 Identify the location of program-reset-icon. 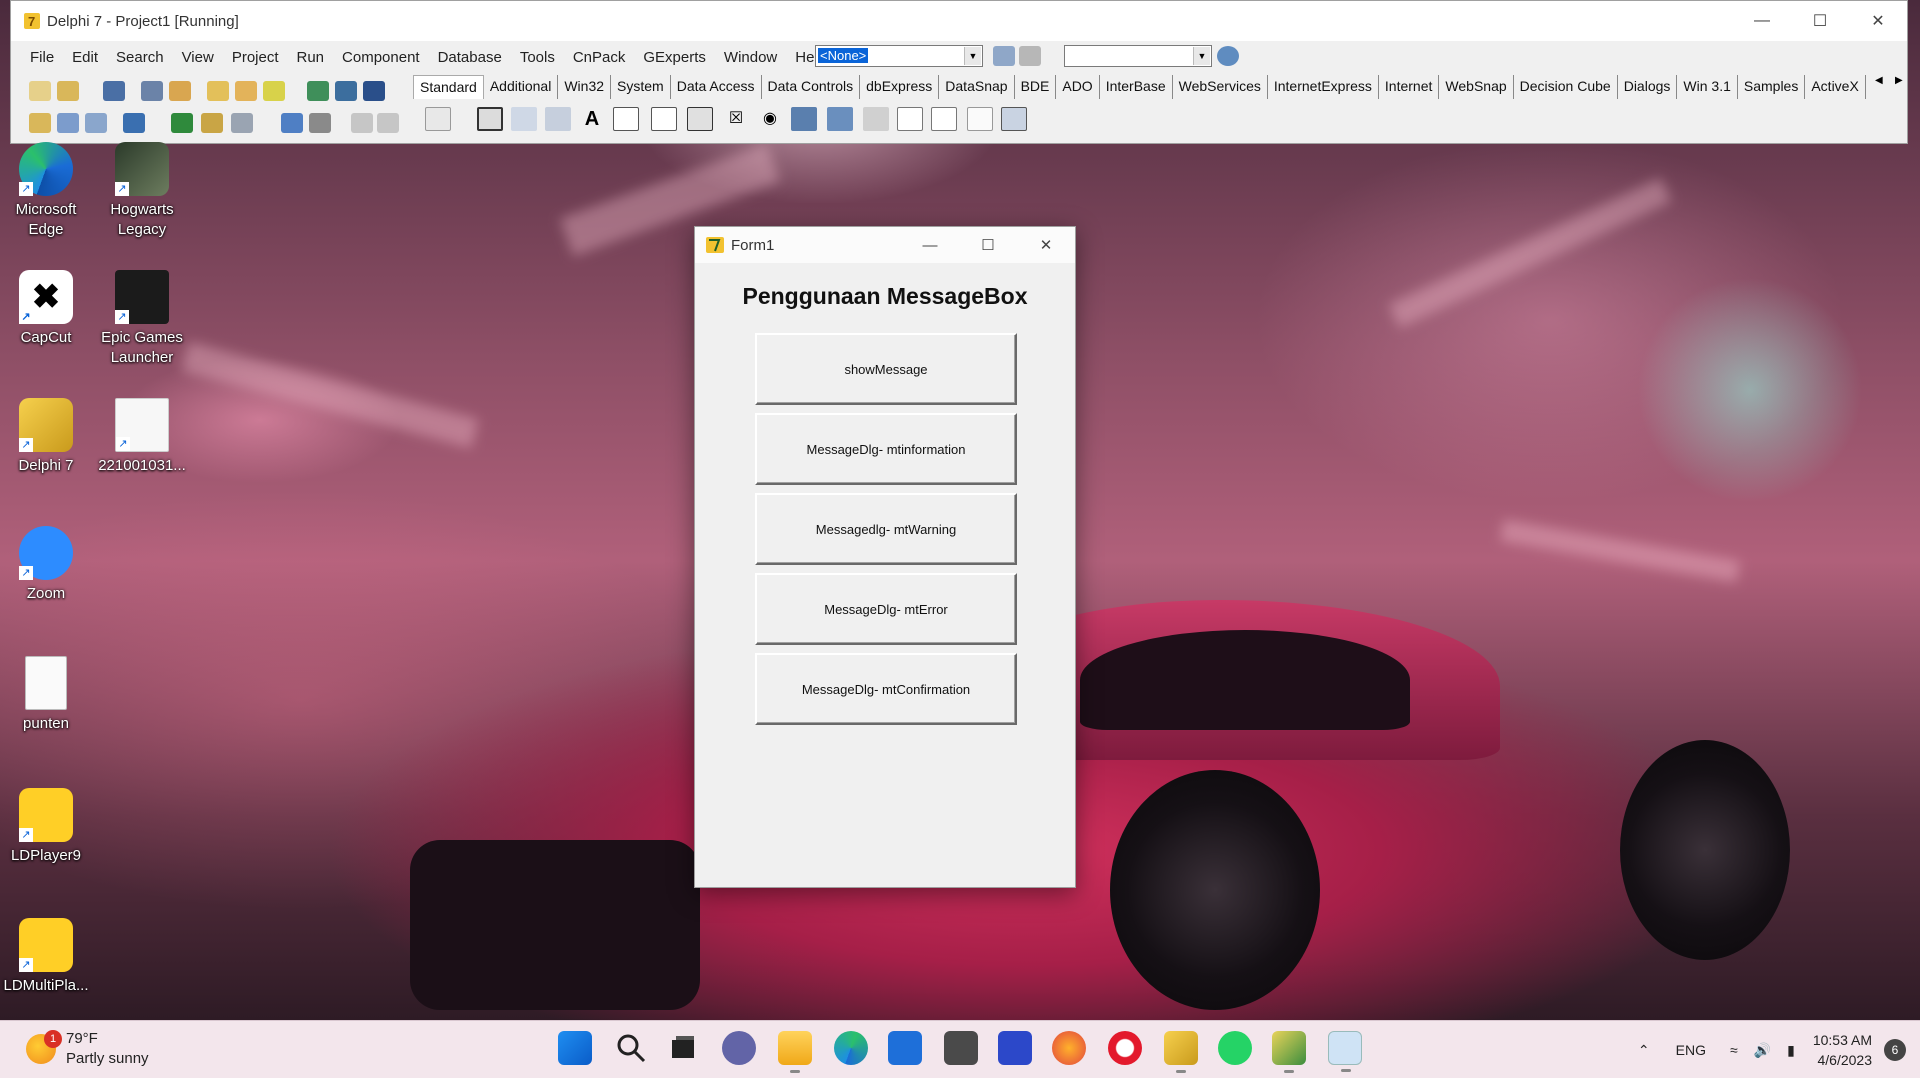
(320, 123).